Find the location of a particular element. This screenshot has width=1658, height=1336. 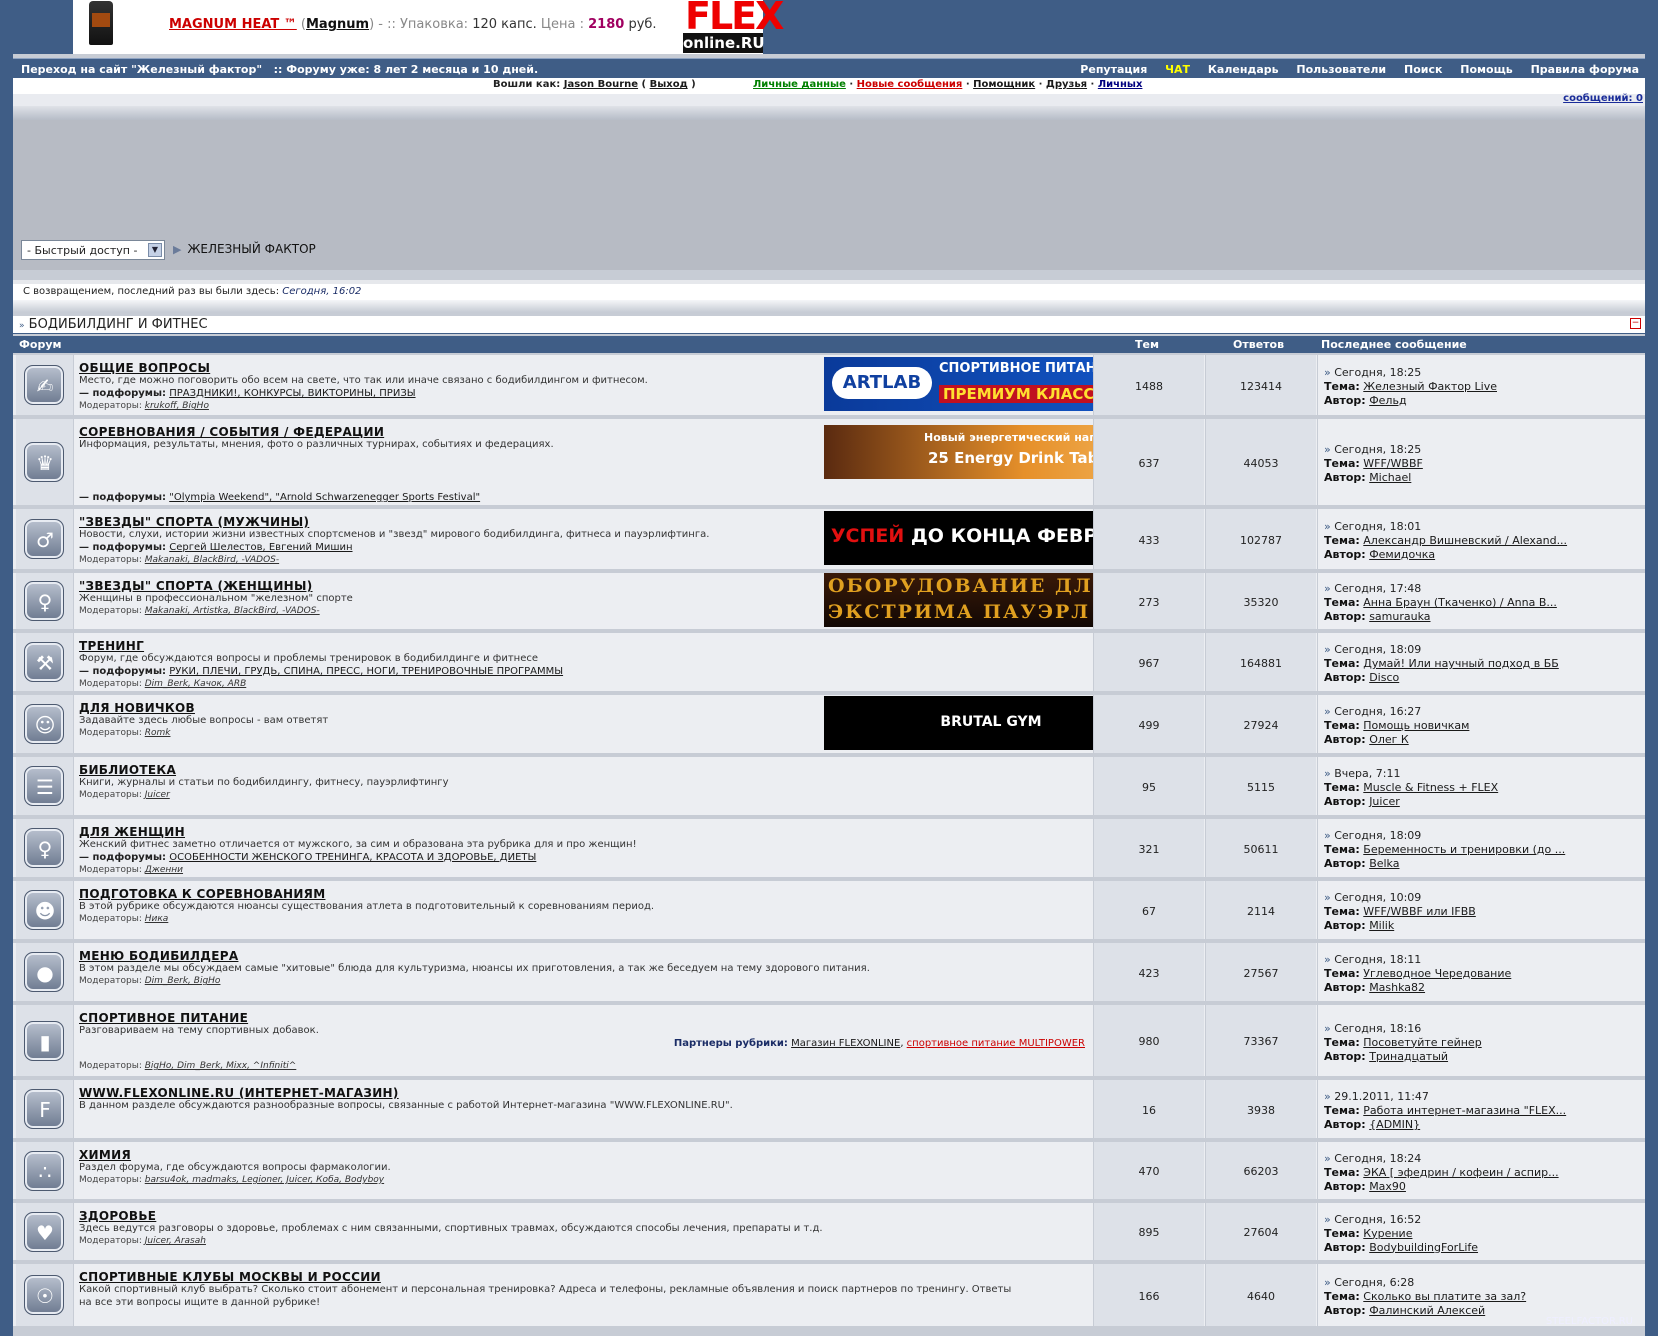

forum-status-icon: ♛ is located at coordinates (44, 462).